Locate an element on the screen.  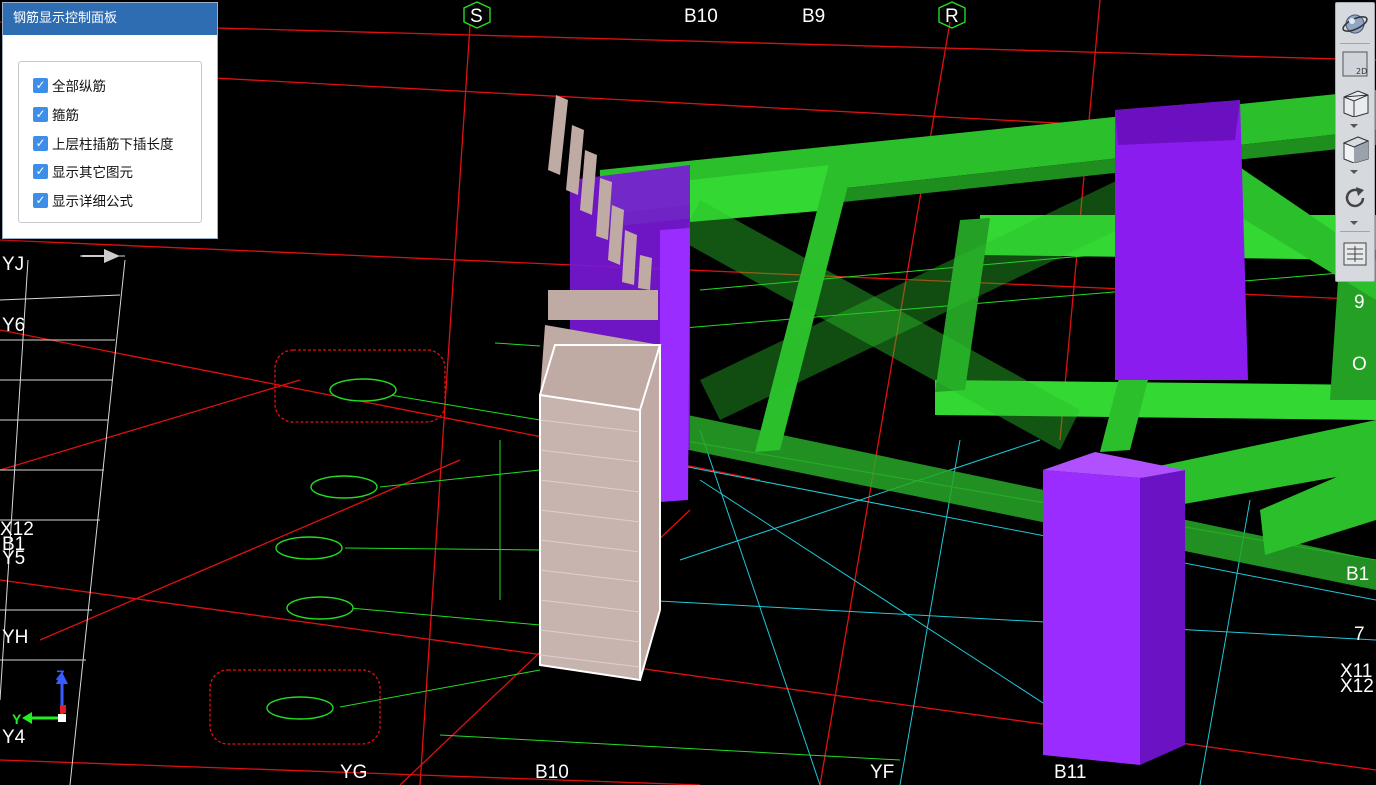
axis-label-top: B9 is located at coordinates (813, 16).